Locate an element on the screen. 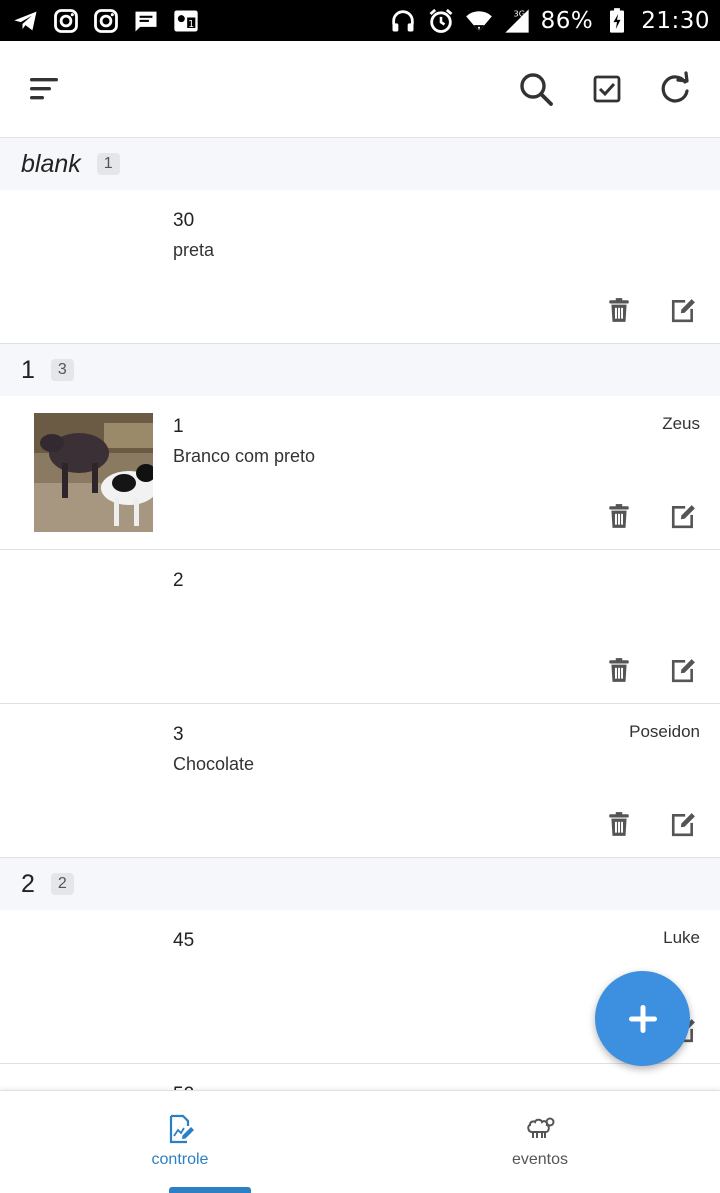  tab-eventos: eventos is located at coordinates (540, 1142).